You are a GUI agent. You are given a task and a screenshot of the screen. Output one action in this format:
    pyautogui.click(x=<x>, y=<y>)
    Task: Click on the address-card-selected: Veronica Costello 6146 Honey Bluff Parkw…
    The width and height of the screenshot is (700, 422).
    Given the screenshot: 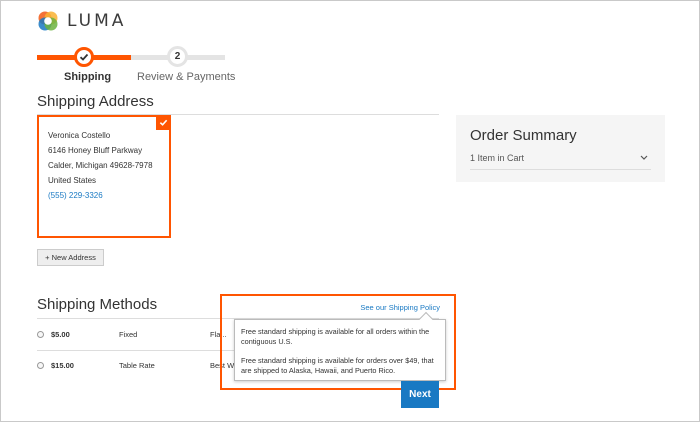 What is the action you would take?
    pyautogui.click(x=104, y=176)
    